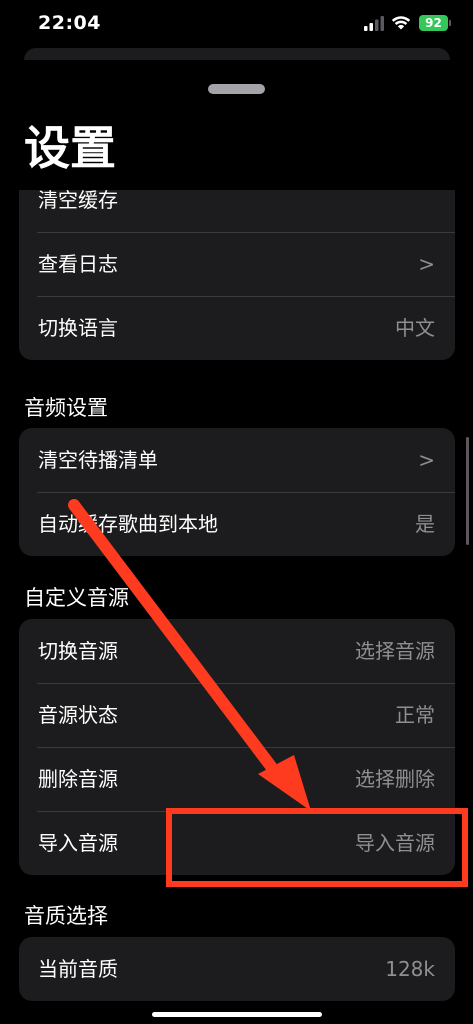  Describe the element at coordinates (401, 23) in the screenshot. I see `wifi-icon` at that location.